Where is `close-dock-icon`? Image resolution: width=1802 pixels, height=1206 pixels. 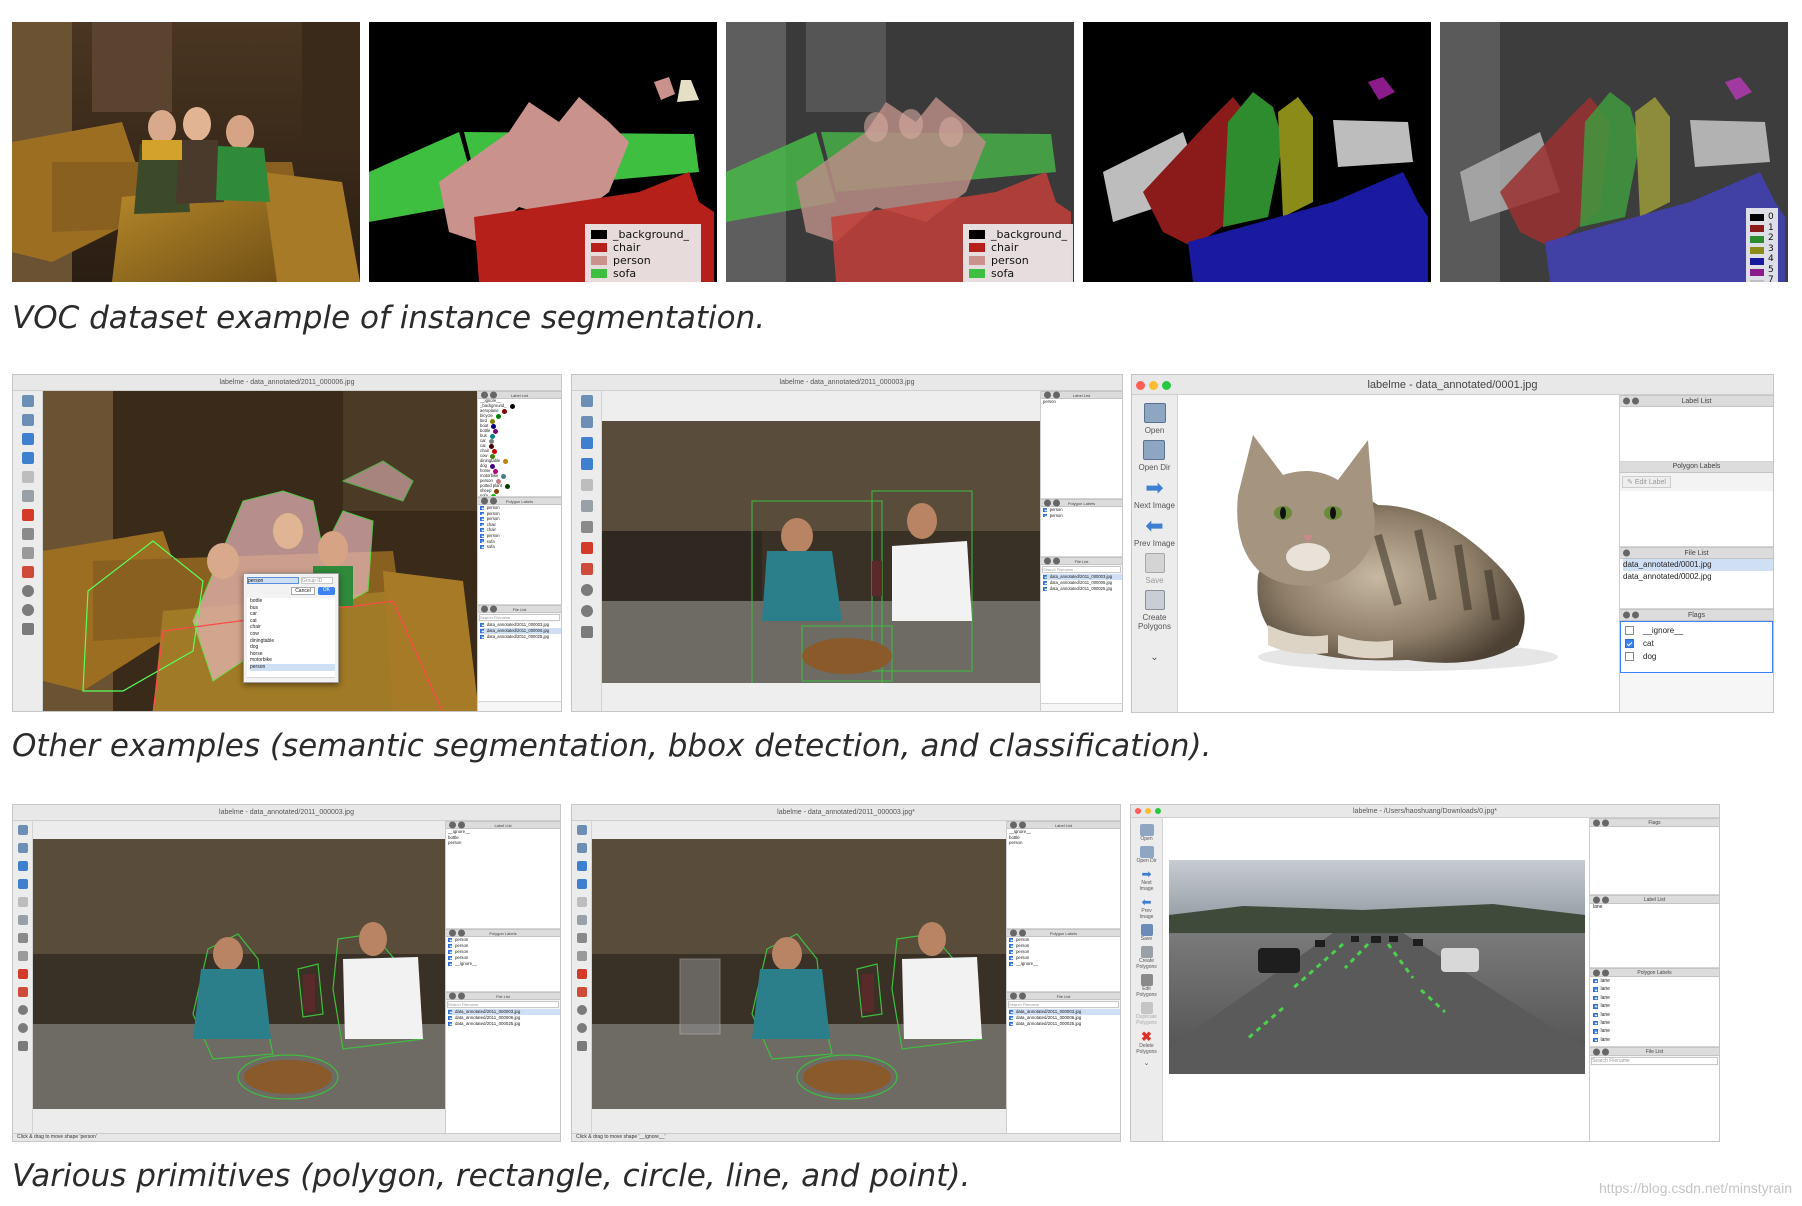 close-dock-icon is located at coordinates (1626, 615).